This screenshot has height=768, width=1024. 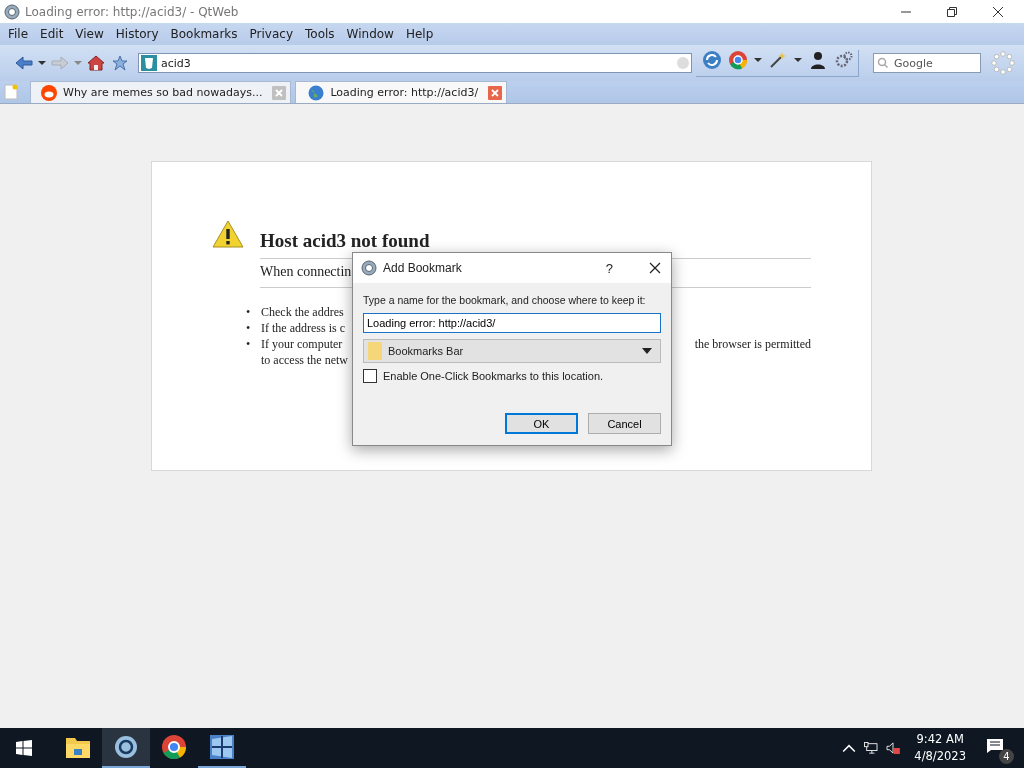 What do you see at coordinates (132, 11) in the screenshot?
I see `window-title: Loading error: http://acid3/ - QtWeb` at bounding box center [132, 11].